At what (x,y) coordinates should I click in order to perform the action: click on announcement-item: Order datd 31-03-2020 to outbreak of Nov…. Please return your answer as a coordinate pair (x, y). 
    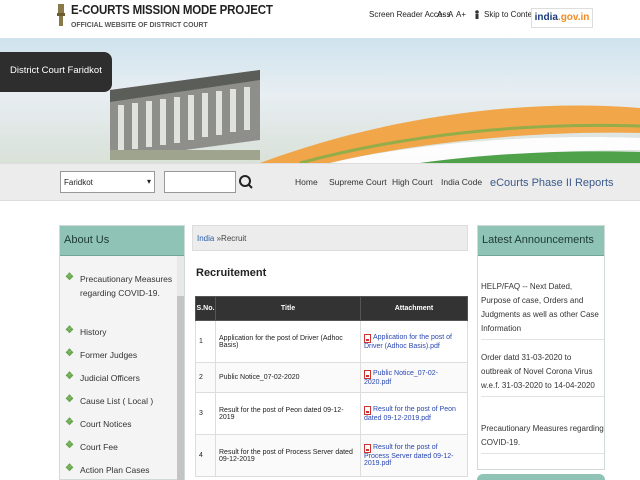
    Looking at the image, I should click on (542, 374).